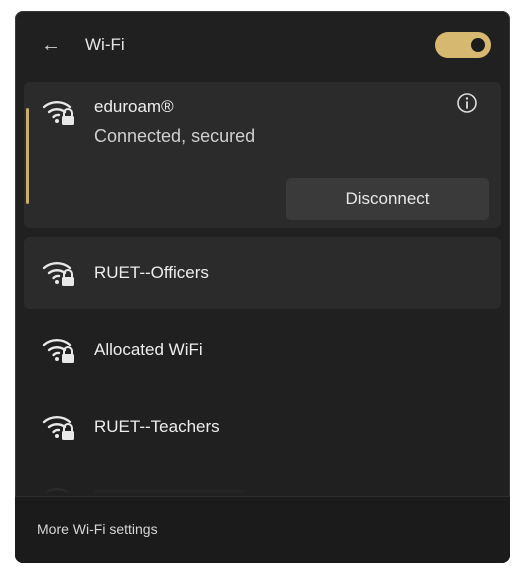  I want to click on network-item: RUET--Officers, so click(262, 273).